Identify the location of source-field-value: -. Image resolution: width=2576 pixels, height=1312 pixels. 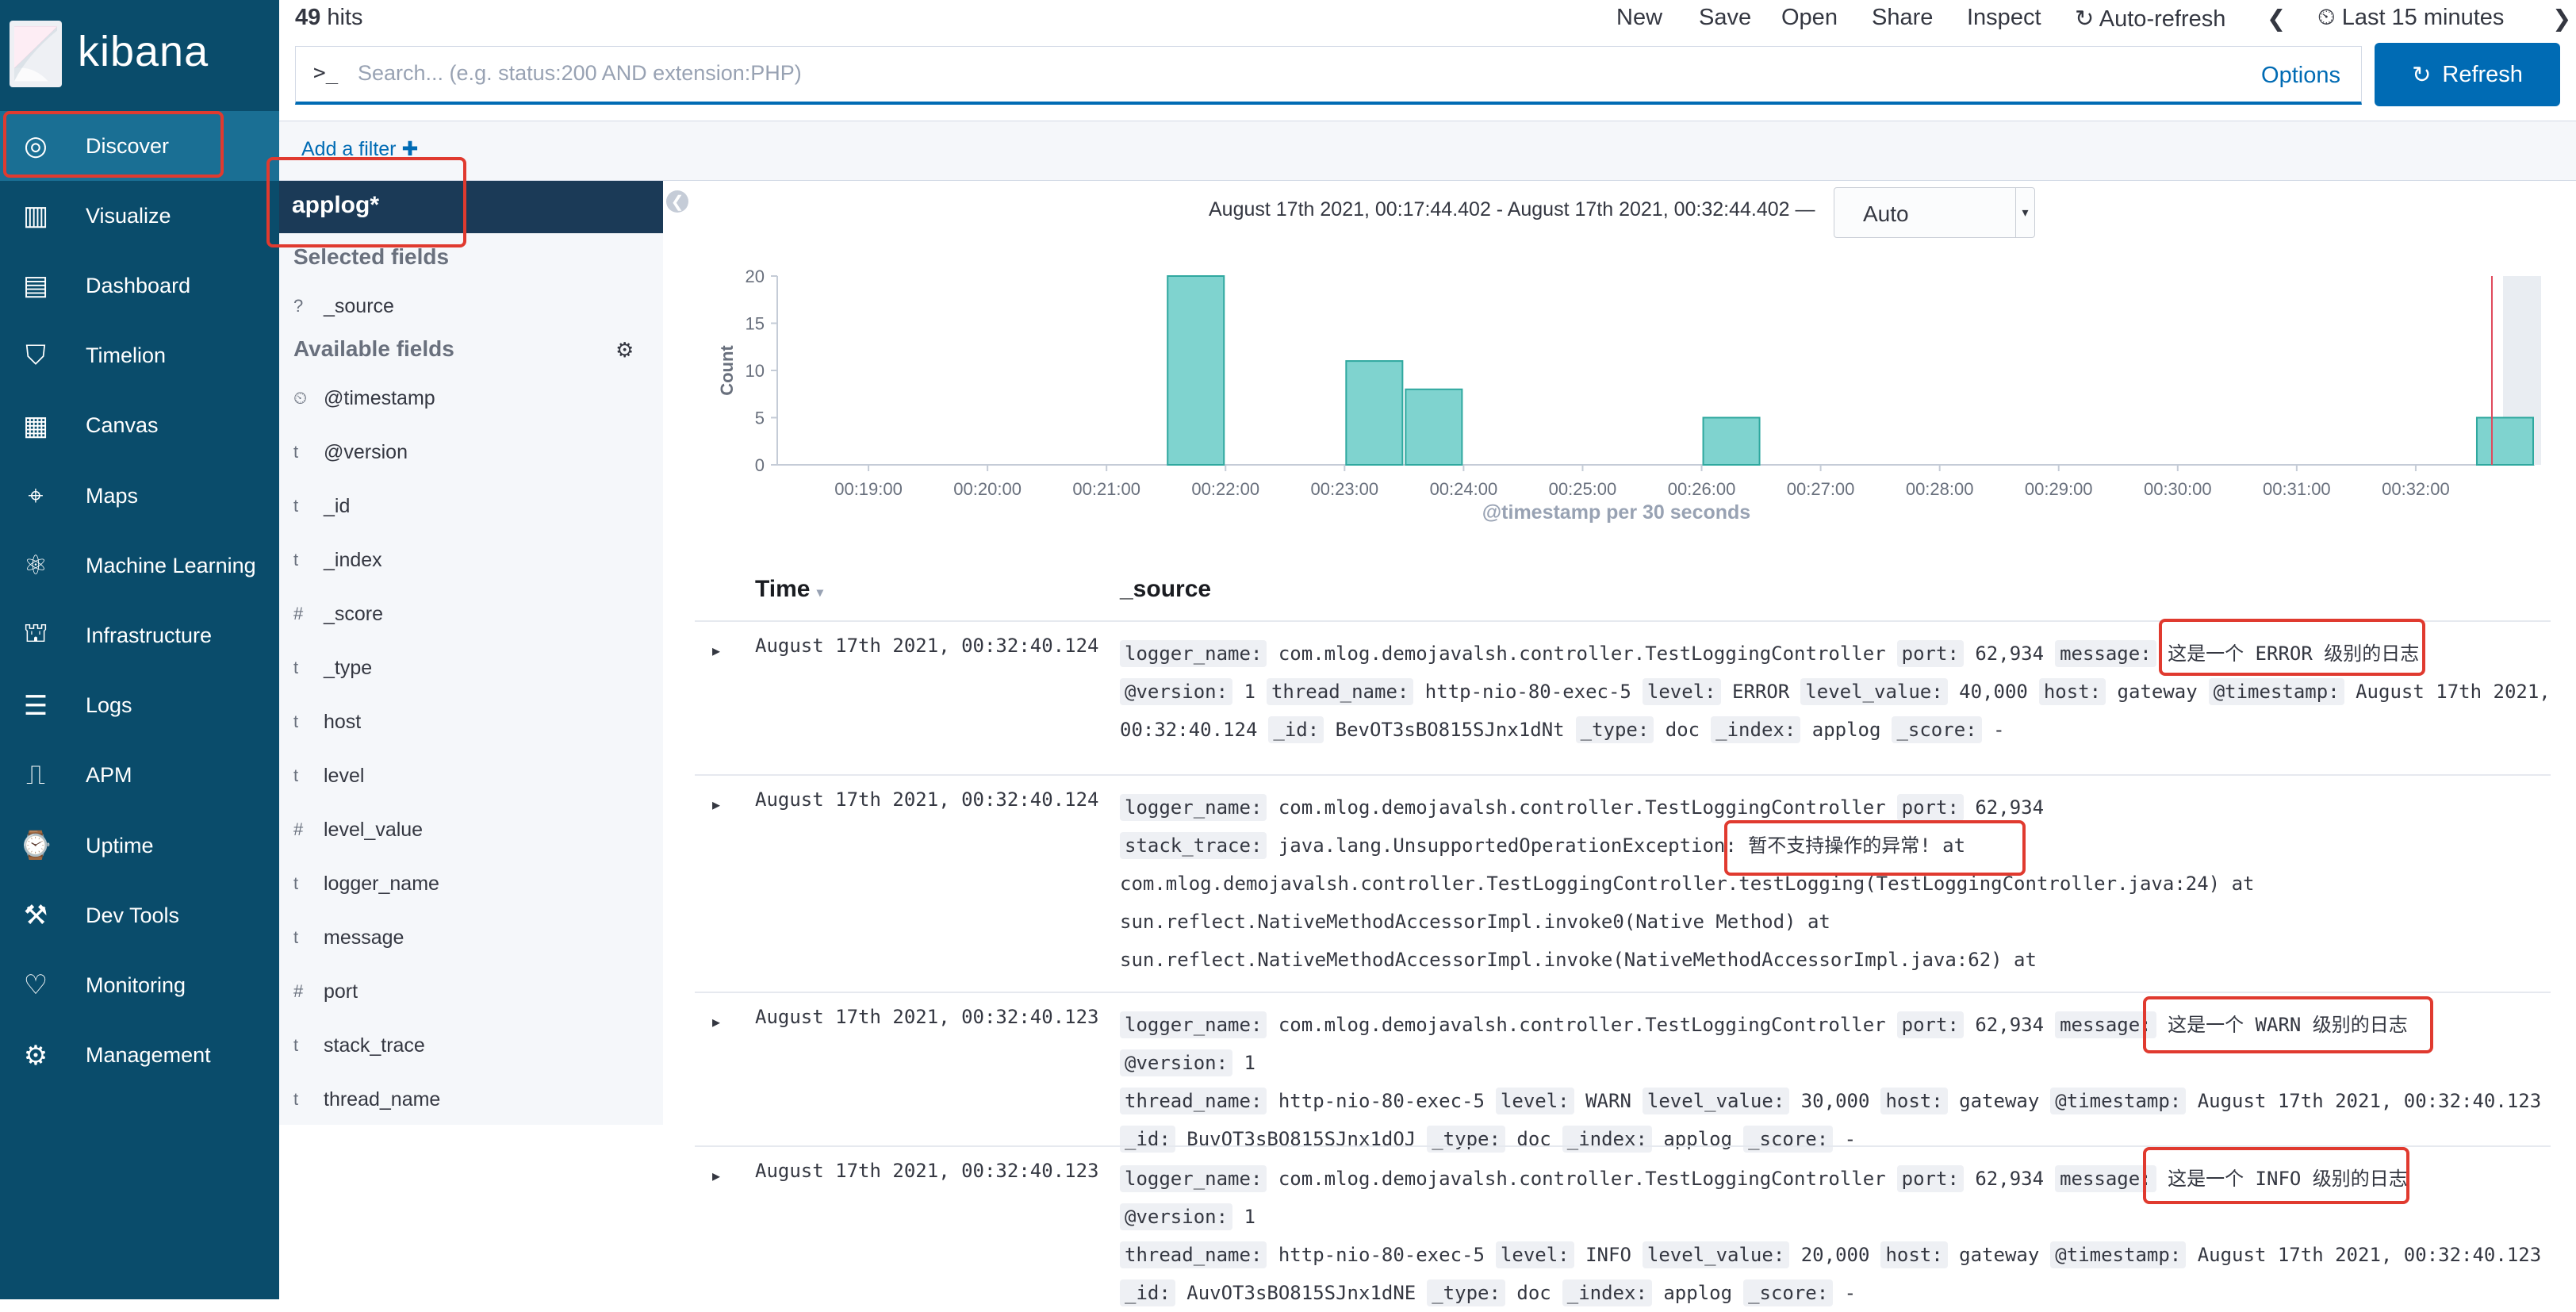
(1850, 1293).